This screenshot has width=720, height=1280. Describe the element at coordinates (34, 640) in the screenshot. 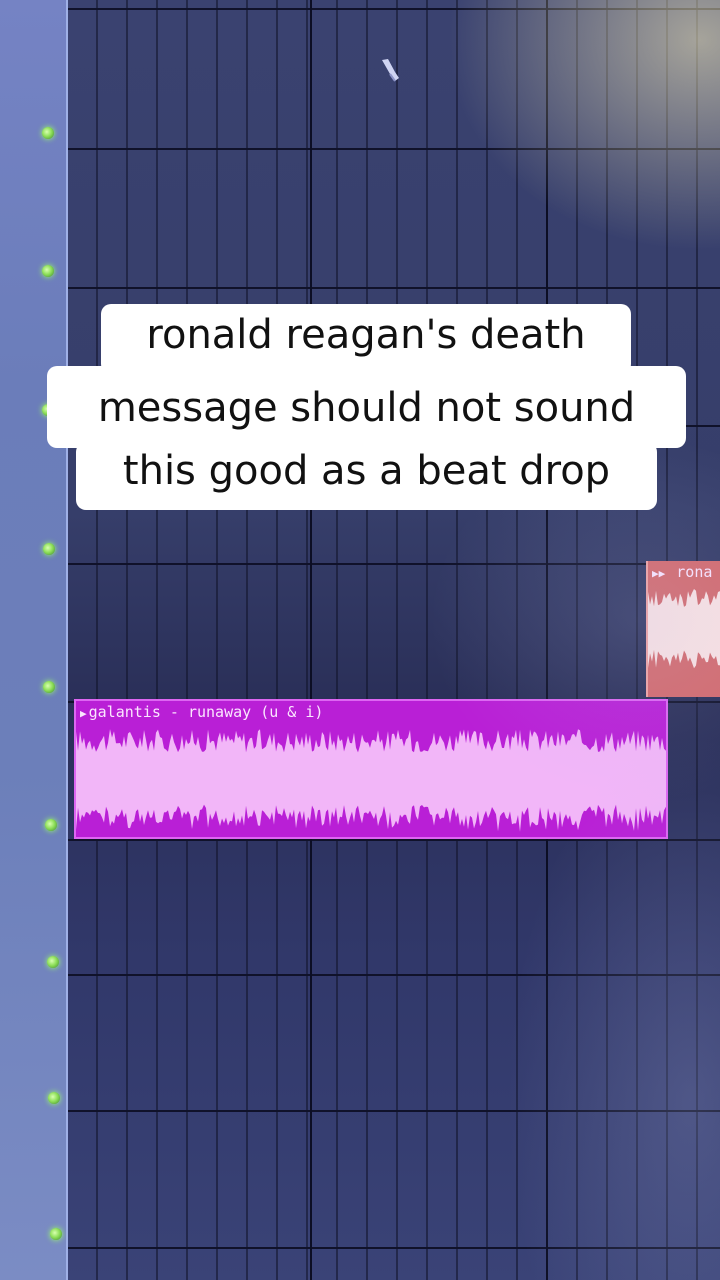

I see `track-header-column` at that location.